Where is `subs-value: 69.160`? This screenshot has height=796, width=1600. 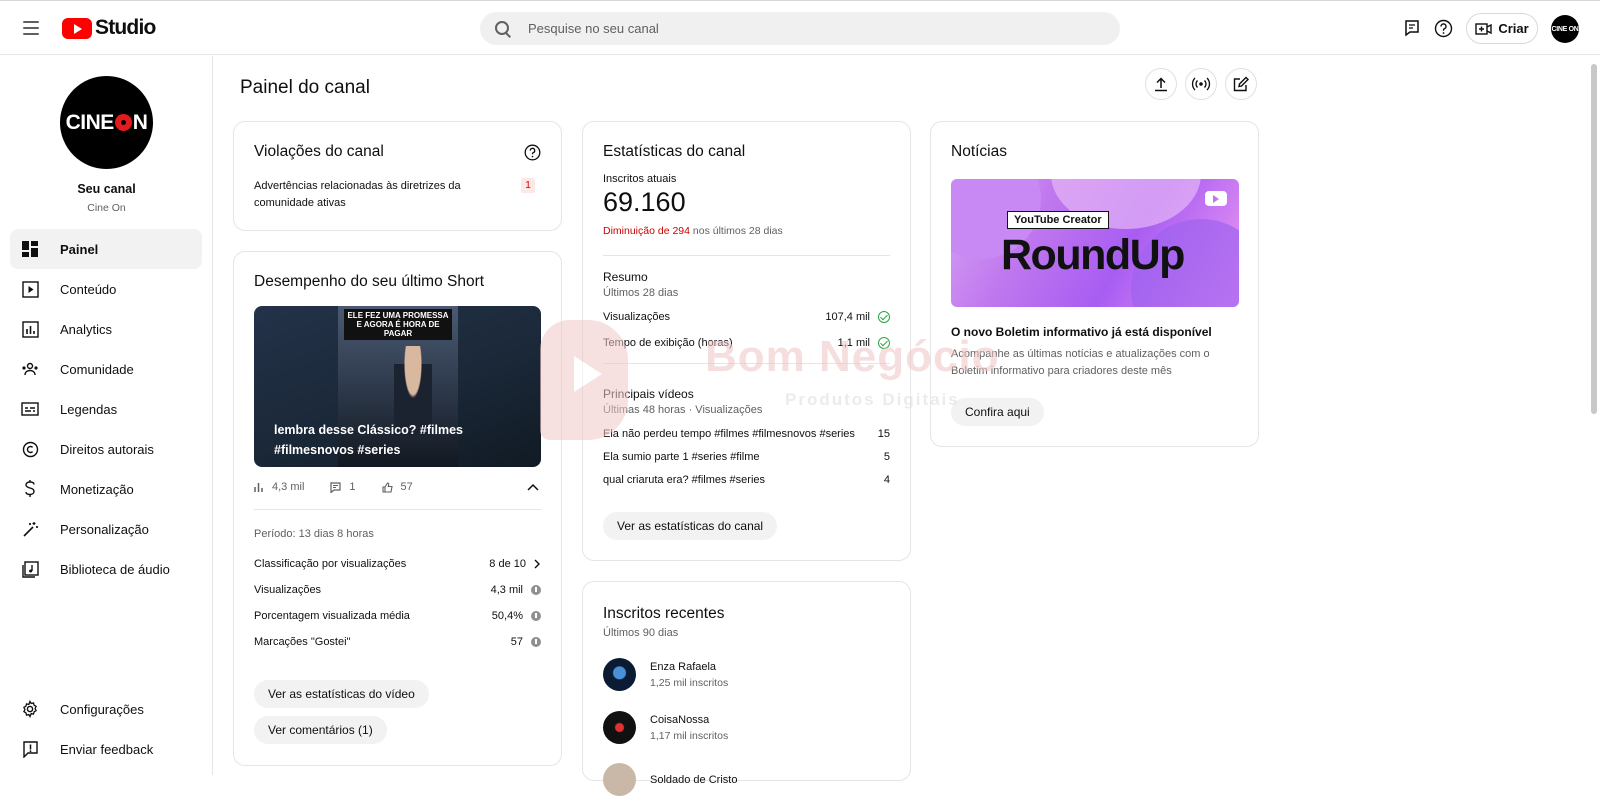 subs-value: 69.160 is located at coordinates (644, 202).